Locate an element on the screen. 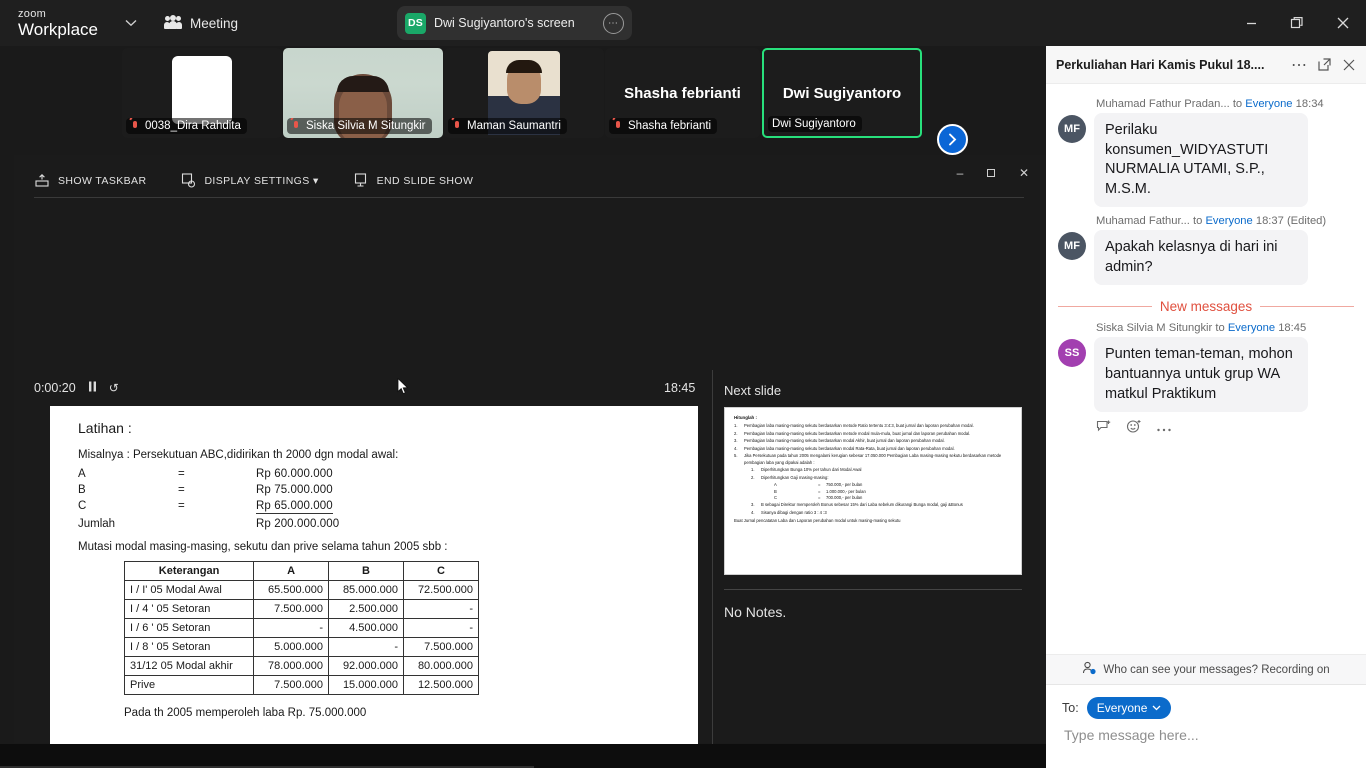 The height and width of the screenshot is (768, 1366). participant-name: Dwi Sugiyantoro is located at coordinates (814, 124).